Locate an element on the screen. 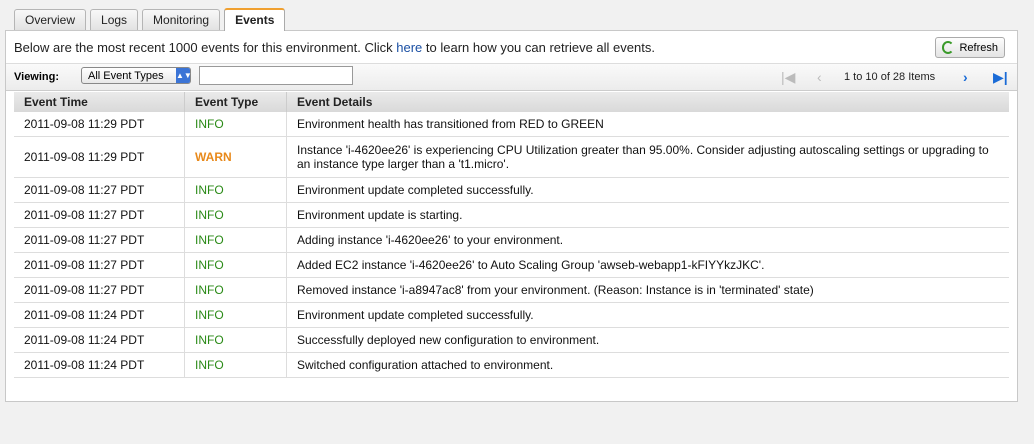 This screenshot has width=1034, height=444. first-page-icon: |◀ is located at coordinates (788, 77).